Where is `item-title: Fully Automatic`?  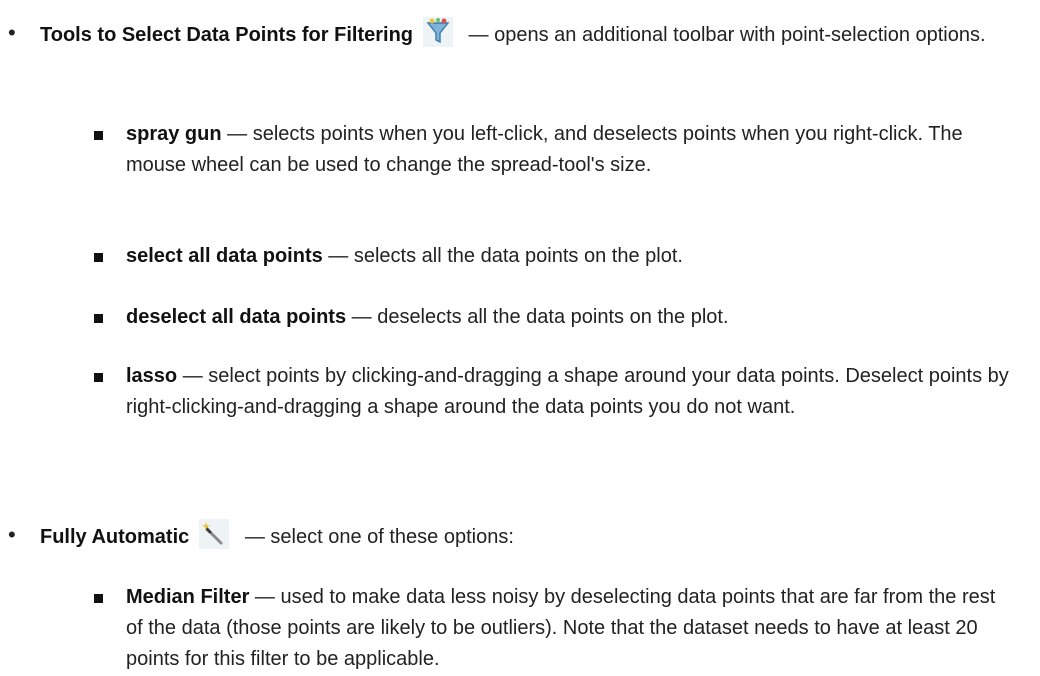
item-title: Fully Automatic is located at coordinates (115, 537).